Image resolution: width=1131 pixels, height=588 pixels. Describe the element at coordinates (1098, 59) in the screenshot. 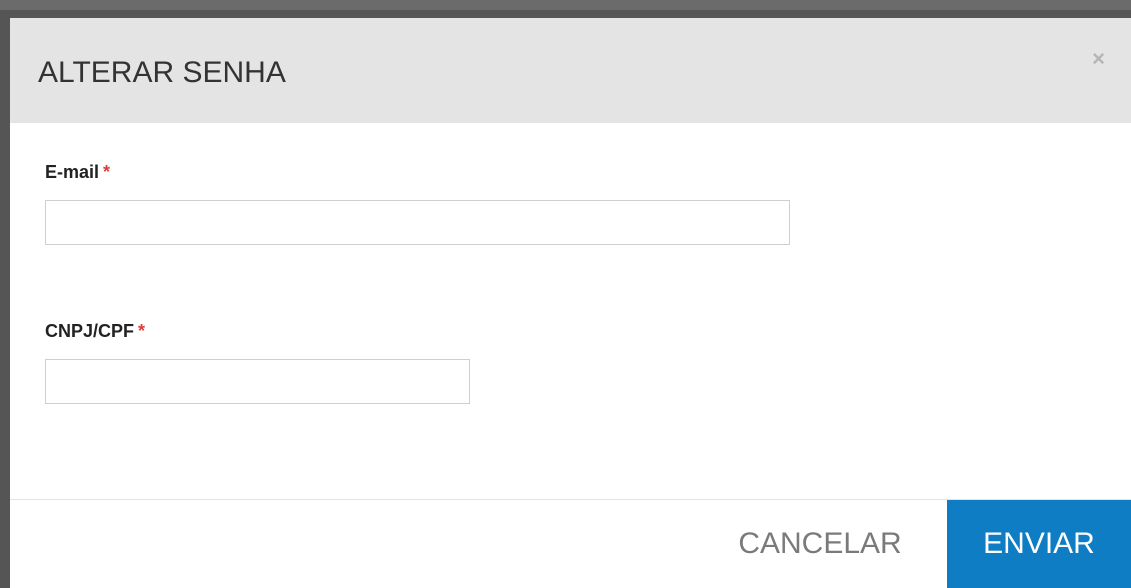

I see `close-icon: ×` at that location.